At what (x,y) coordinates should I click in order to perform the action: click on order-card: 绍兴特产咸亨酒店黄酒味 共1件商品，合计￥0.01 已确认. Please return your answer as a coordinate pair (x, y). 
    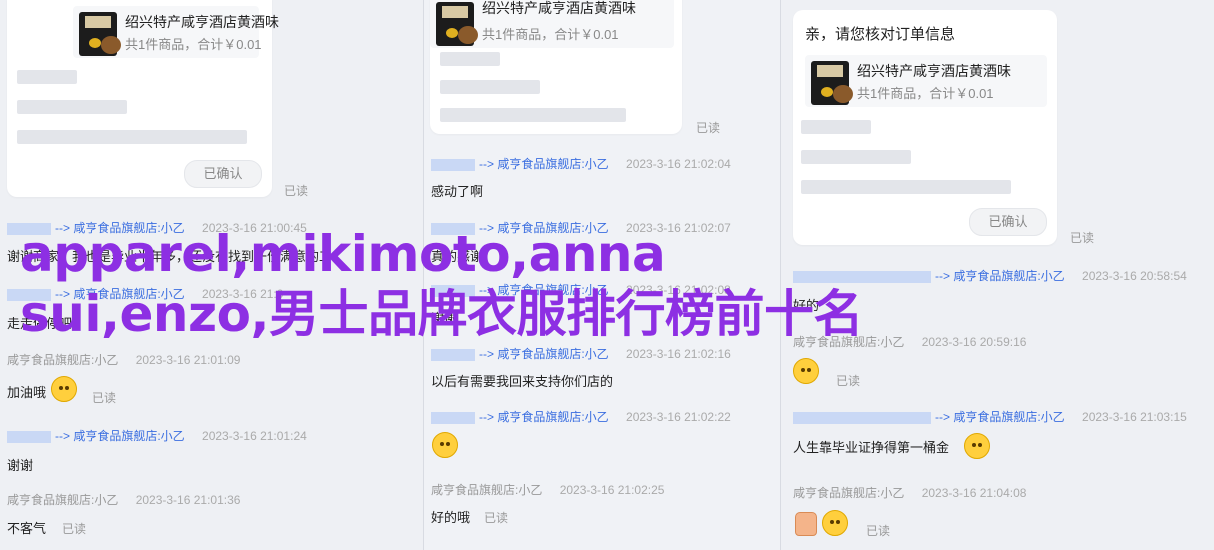
    Looking at the image, I should click on (143, 98).